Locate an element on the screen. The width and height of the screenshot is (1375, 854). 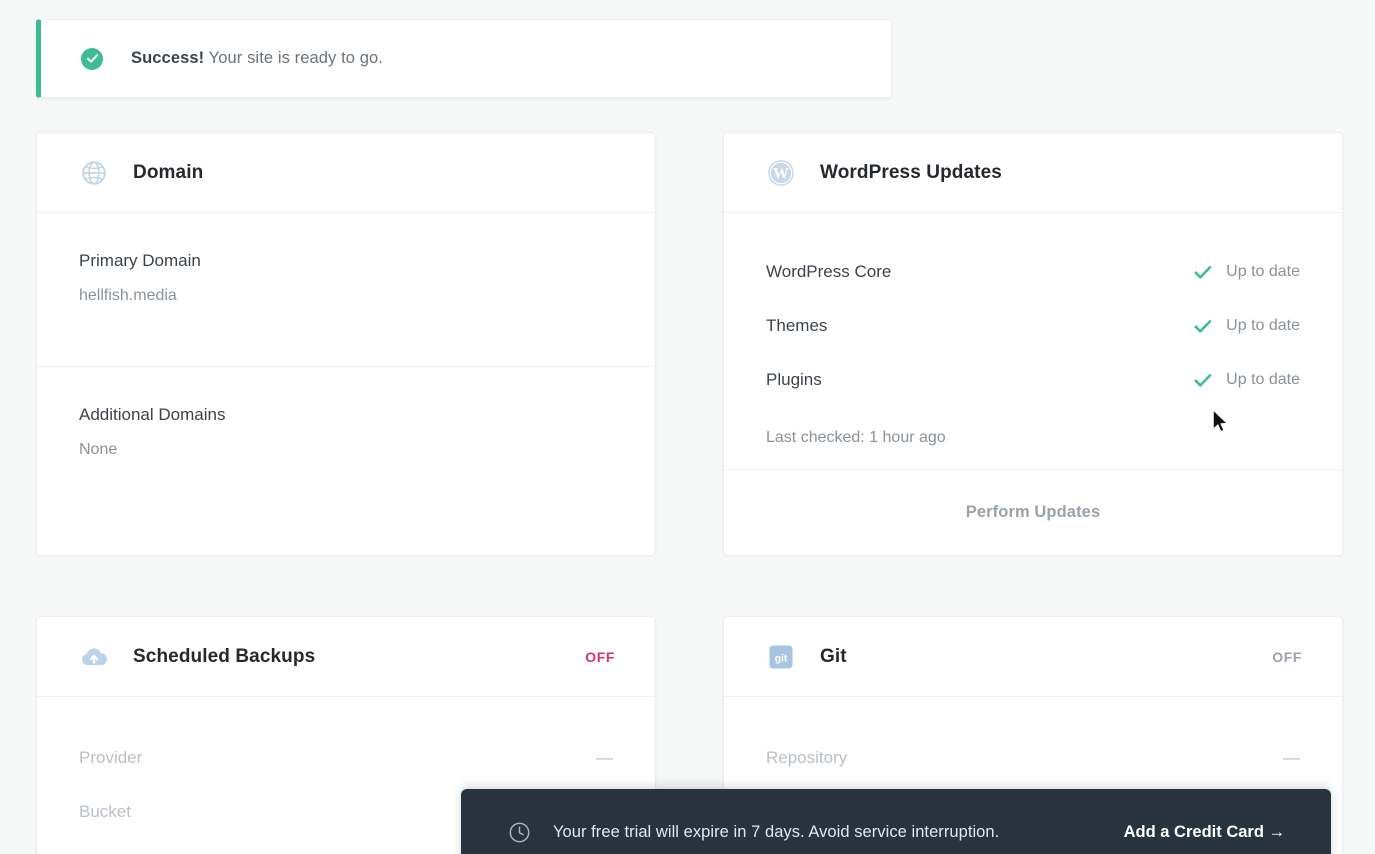
wordpress-icon: W is located at coordinates (781, 173).